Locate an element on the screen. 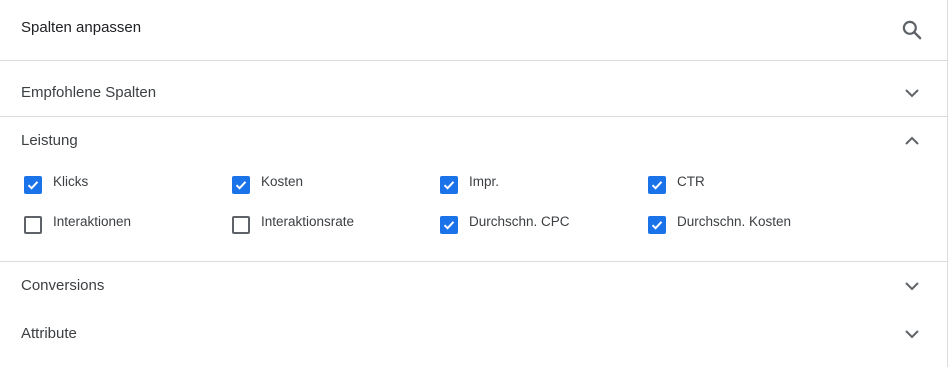  search-icon is located at coordinates (912, 30).